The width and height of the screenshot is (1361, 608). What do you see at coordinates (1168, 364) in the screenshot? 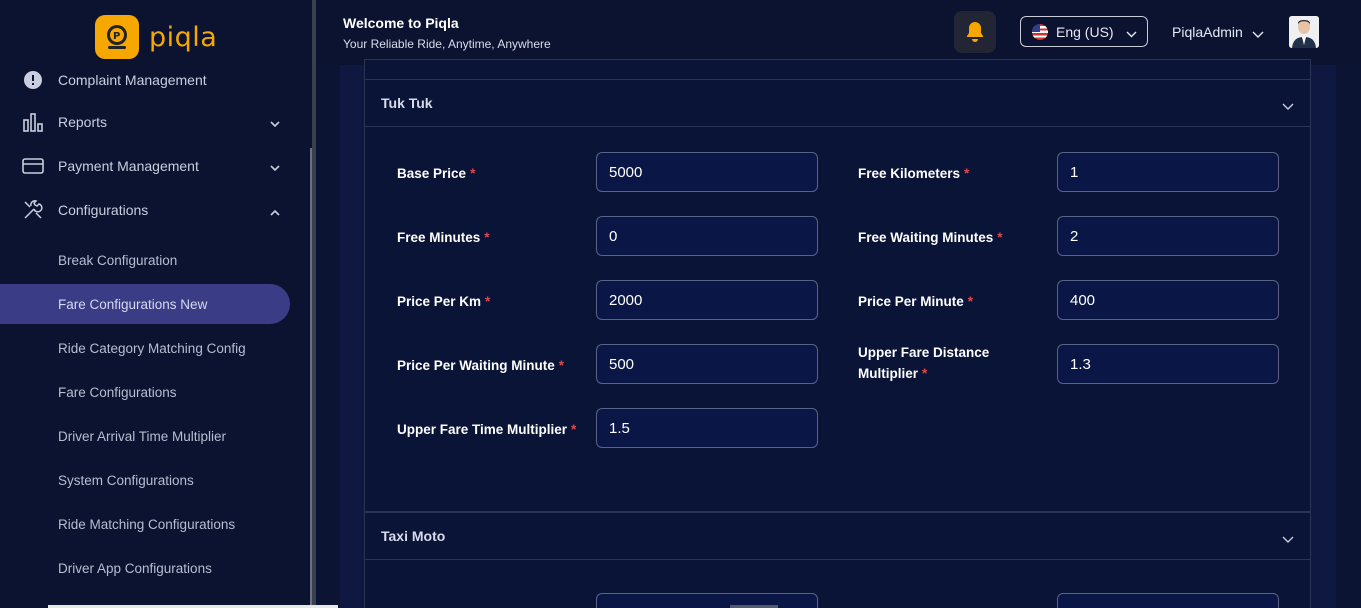
I see `upper-fare-distance-multiplier-input` at bounding box center [1168, 364].